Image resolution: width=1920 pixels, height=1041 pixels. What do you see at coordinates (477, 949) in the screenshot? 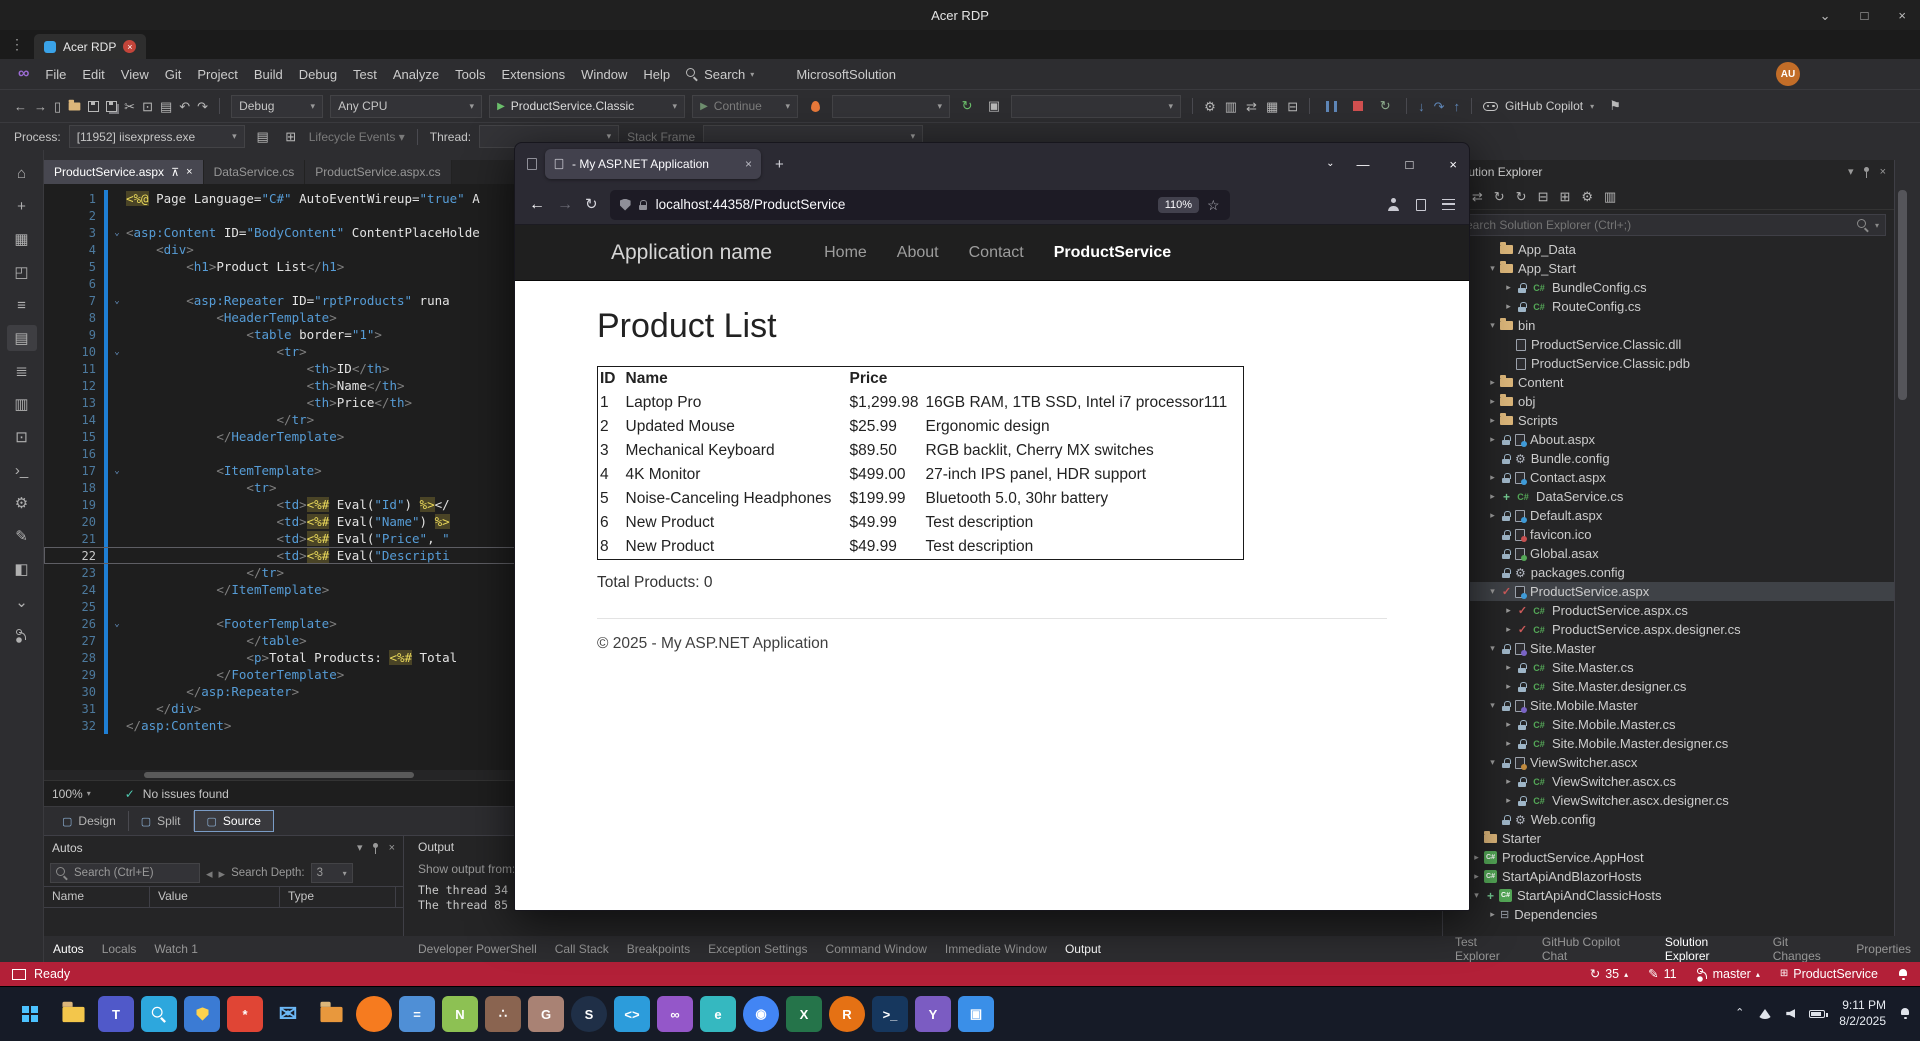
I see `tab-developer-powershell: Developer PowerShell` at bounding box center [477, 949].